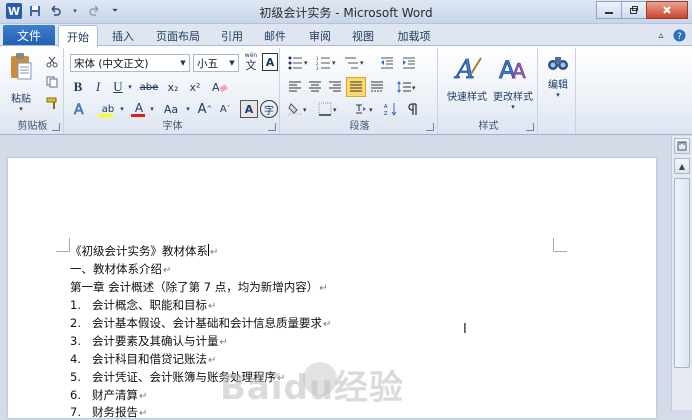  What do you see at coordinates (173, 87) in the screenshot?
I see `subscript-button: x₂` at bounding box center [173, 87].